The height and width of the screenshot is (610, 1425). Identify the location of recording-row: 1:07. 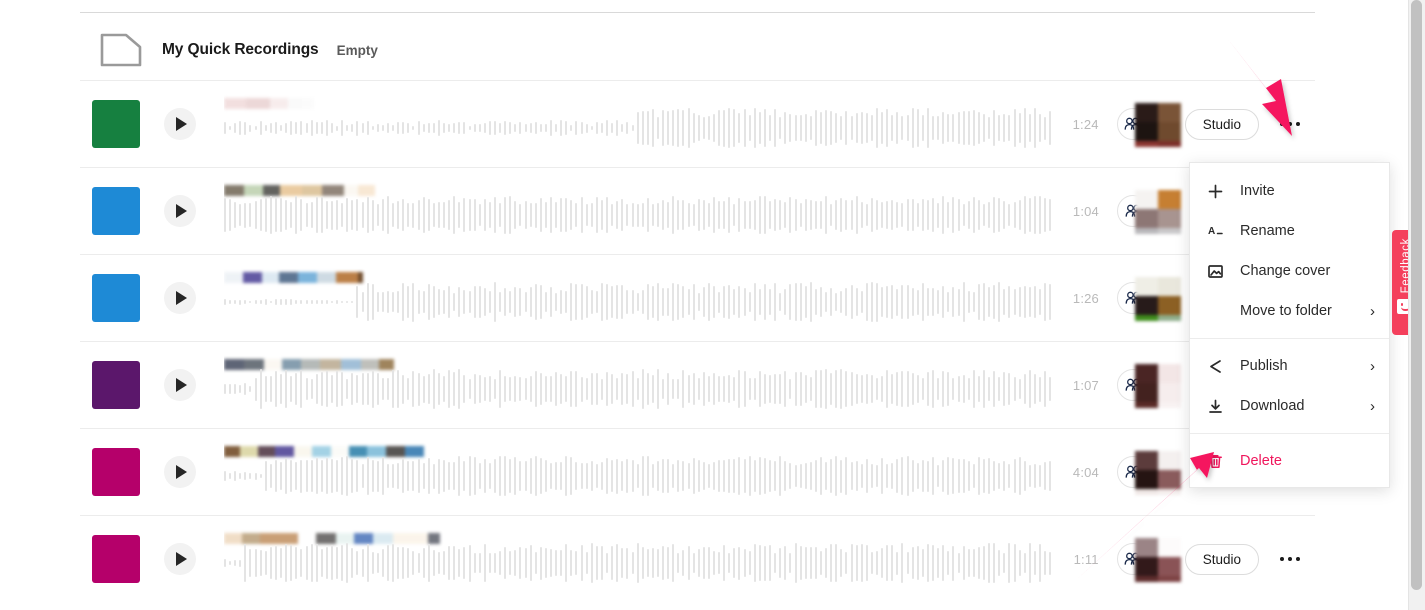
(697, 384).